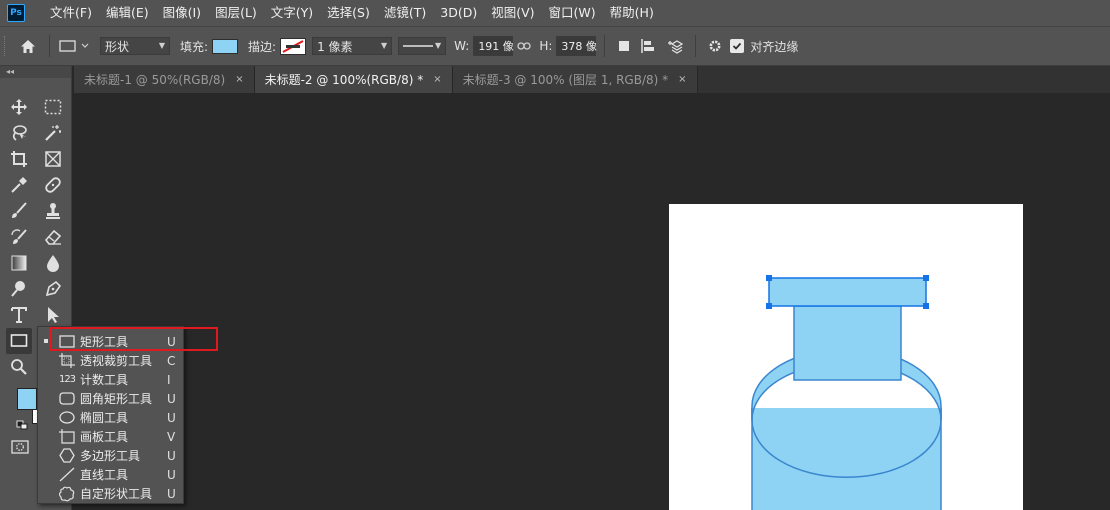 The image size is (1110, 510). Describe the element at coordinates (28, 46) in the screenshot. I see `home-icon` at that location.